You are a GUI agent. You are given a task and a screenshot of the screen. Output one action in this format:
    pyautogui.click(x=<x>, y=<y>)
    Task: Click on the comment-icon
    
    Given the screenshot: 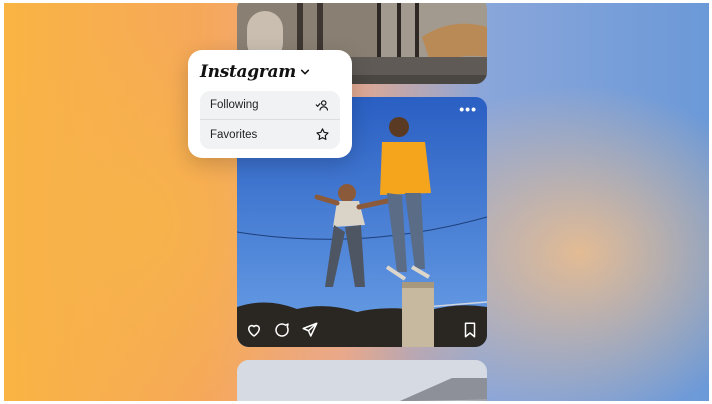 What is the action you would take?
    pyautogui.click(x=282, y=330)
    